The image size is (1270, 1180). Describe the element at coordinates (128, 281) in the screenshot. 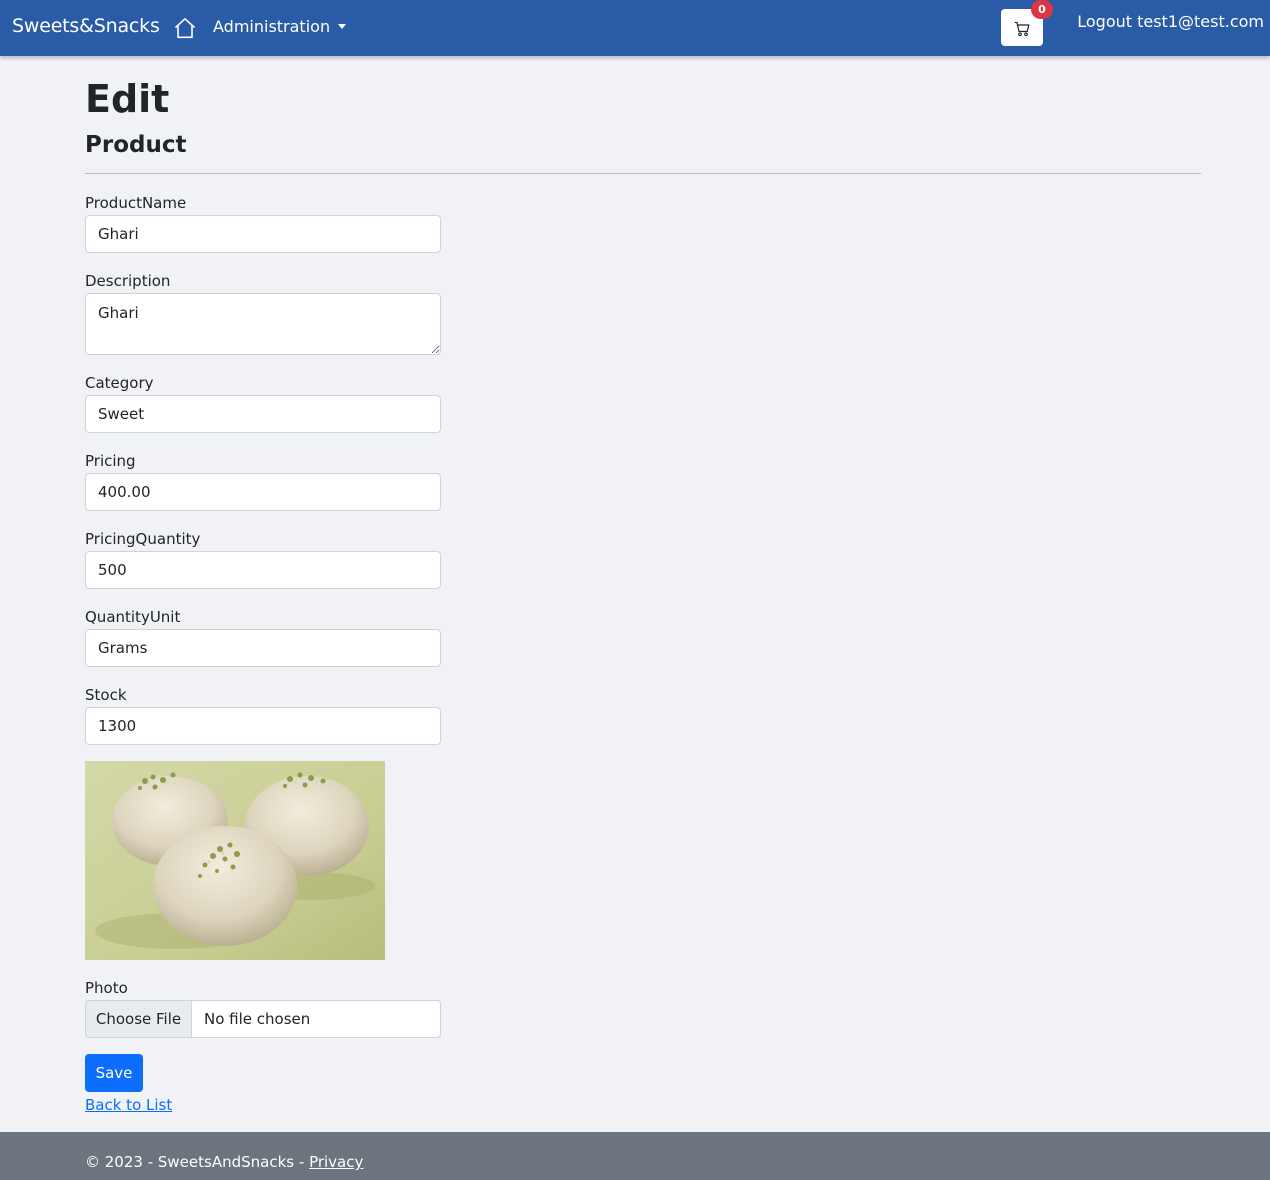

I see `description-label: Description` at that location.